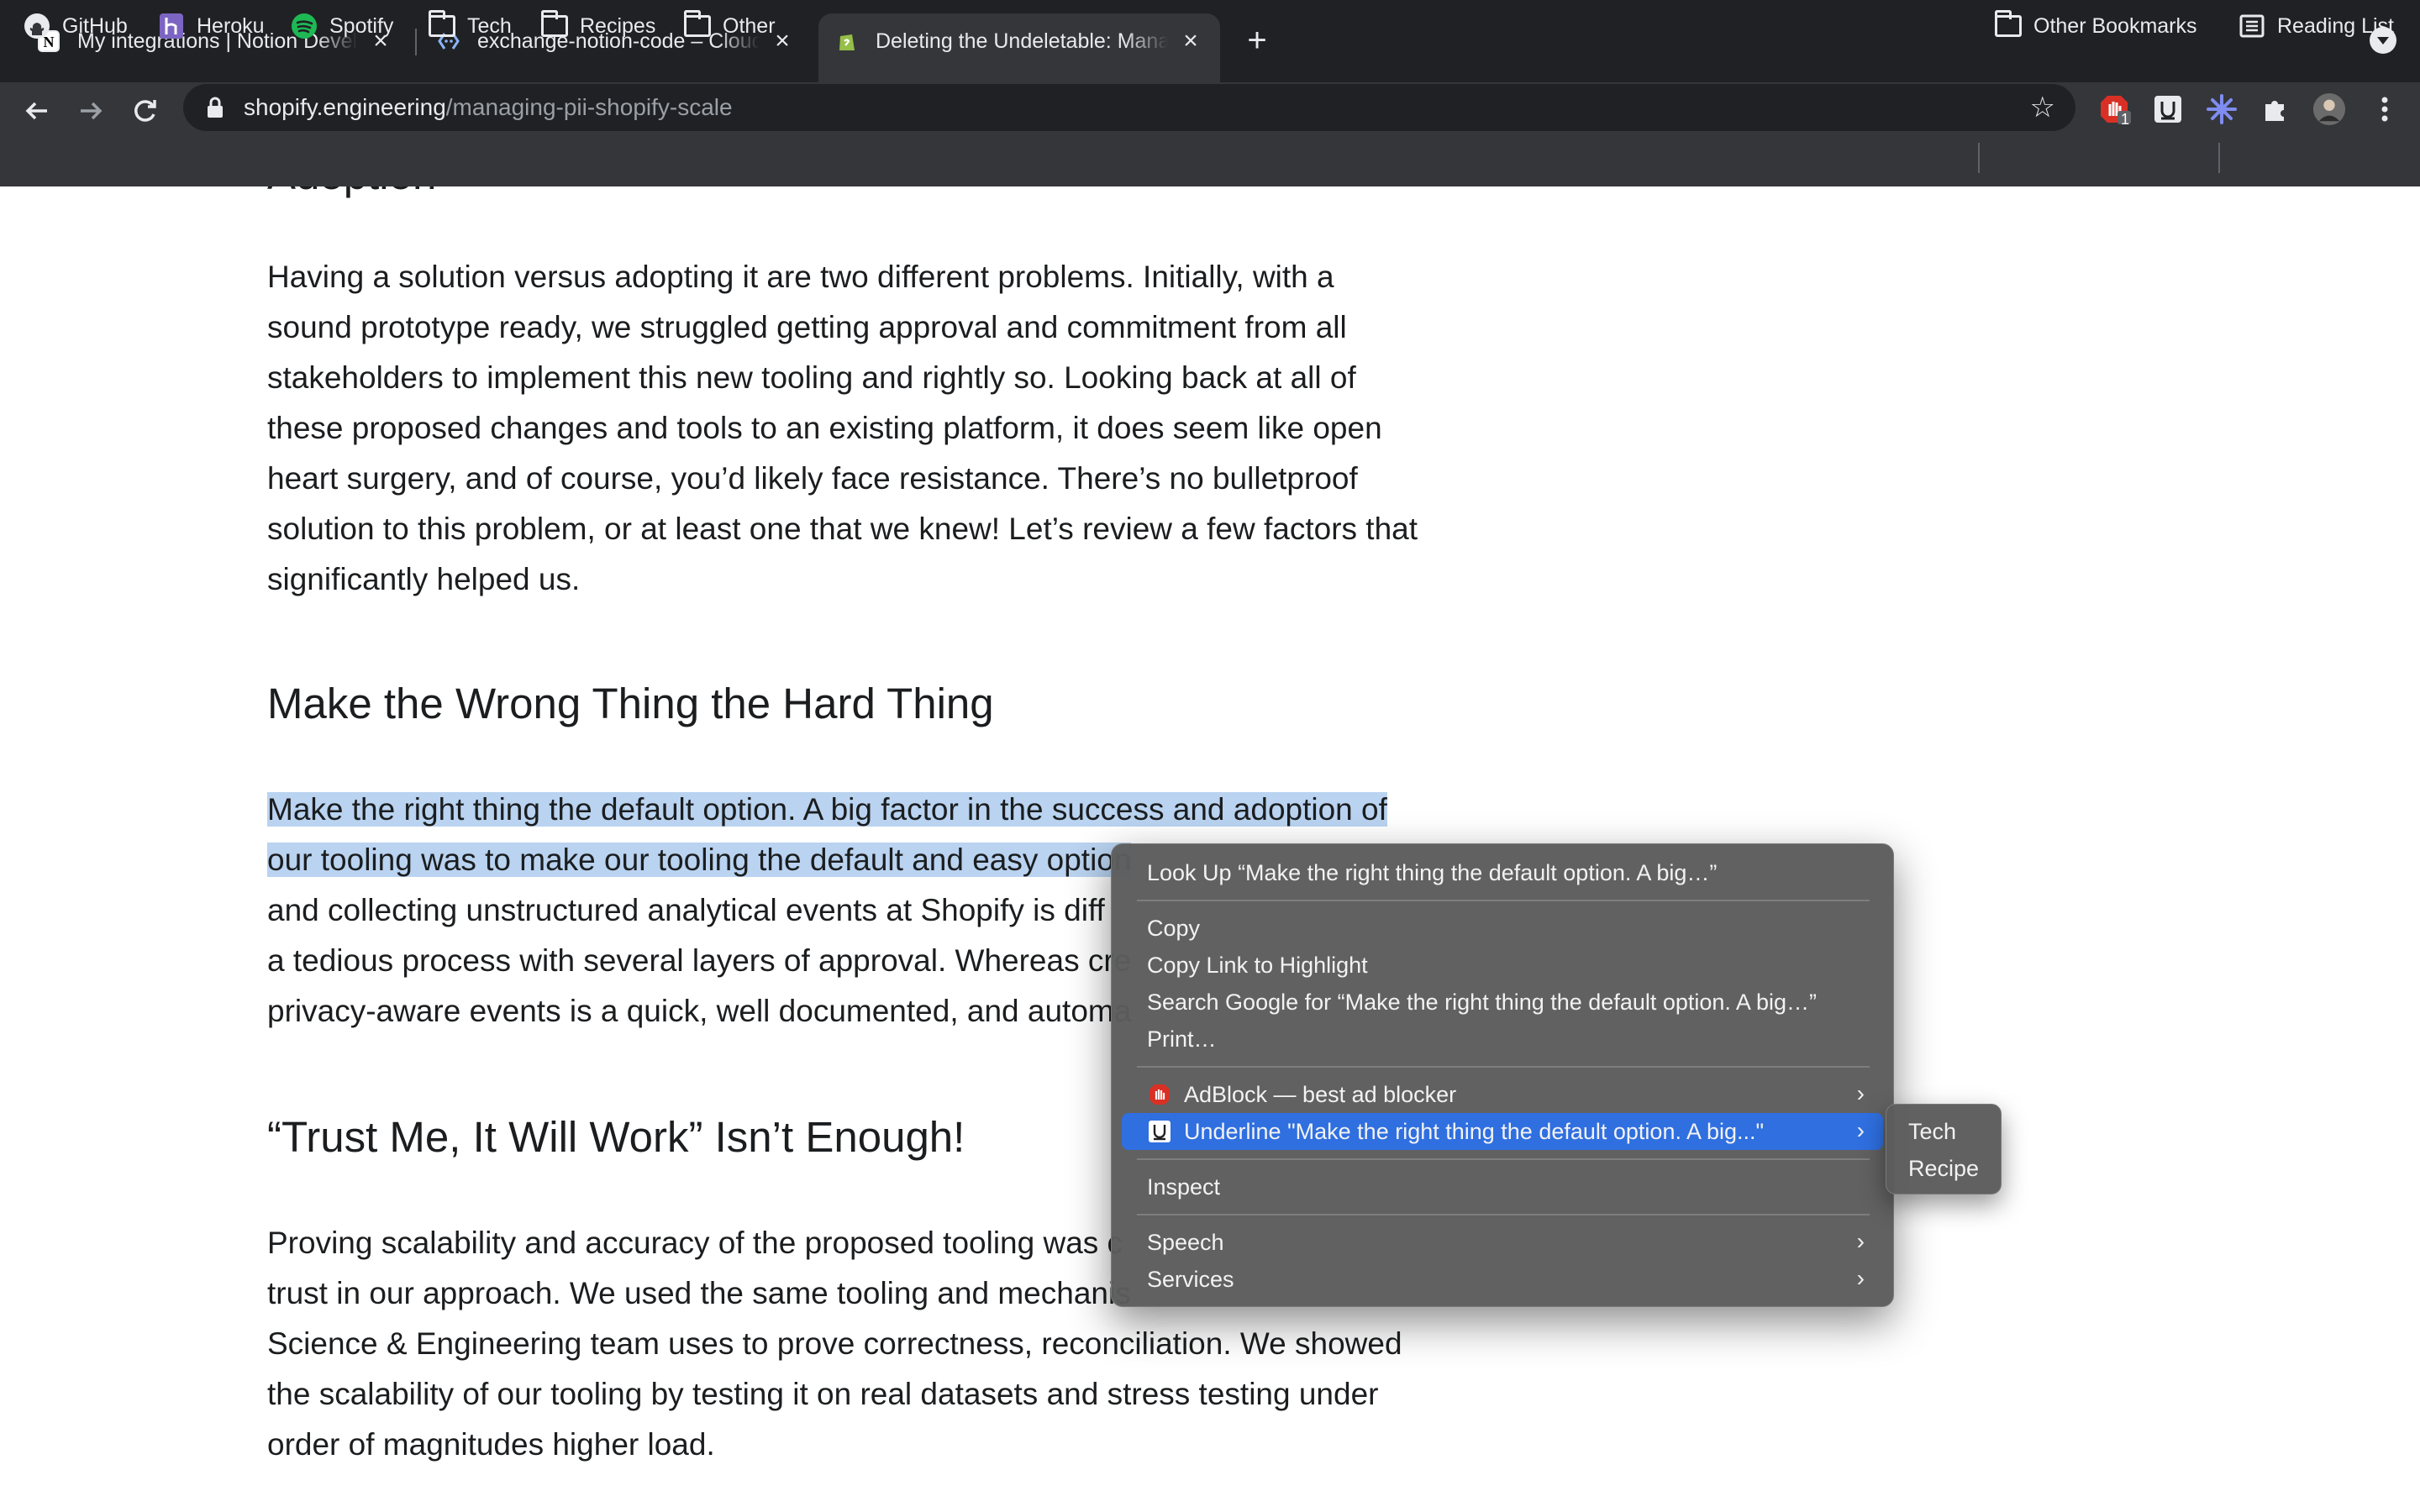 The height and width of the screenshot is (1512, 2420). What do you see at coordinates (618, 25) in the screenshot?
I see `bookmark-label: Recipes` at bounding box center [618, 25].